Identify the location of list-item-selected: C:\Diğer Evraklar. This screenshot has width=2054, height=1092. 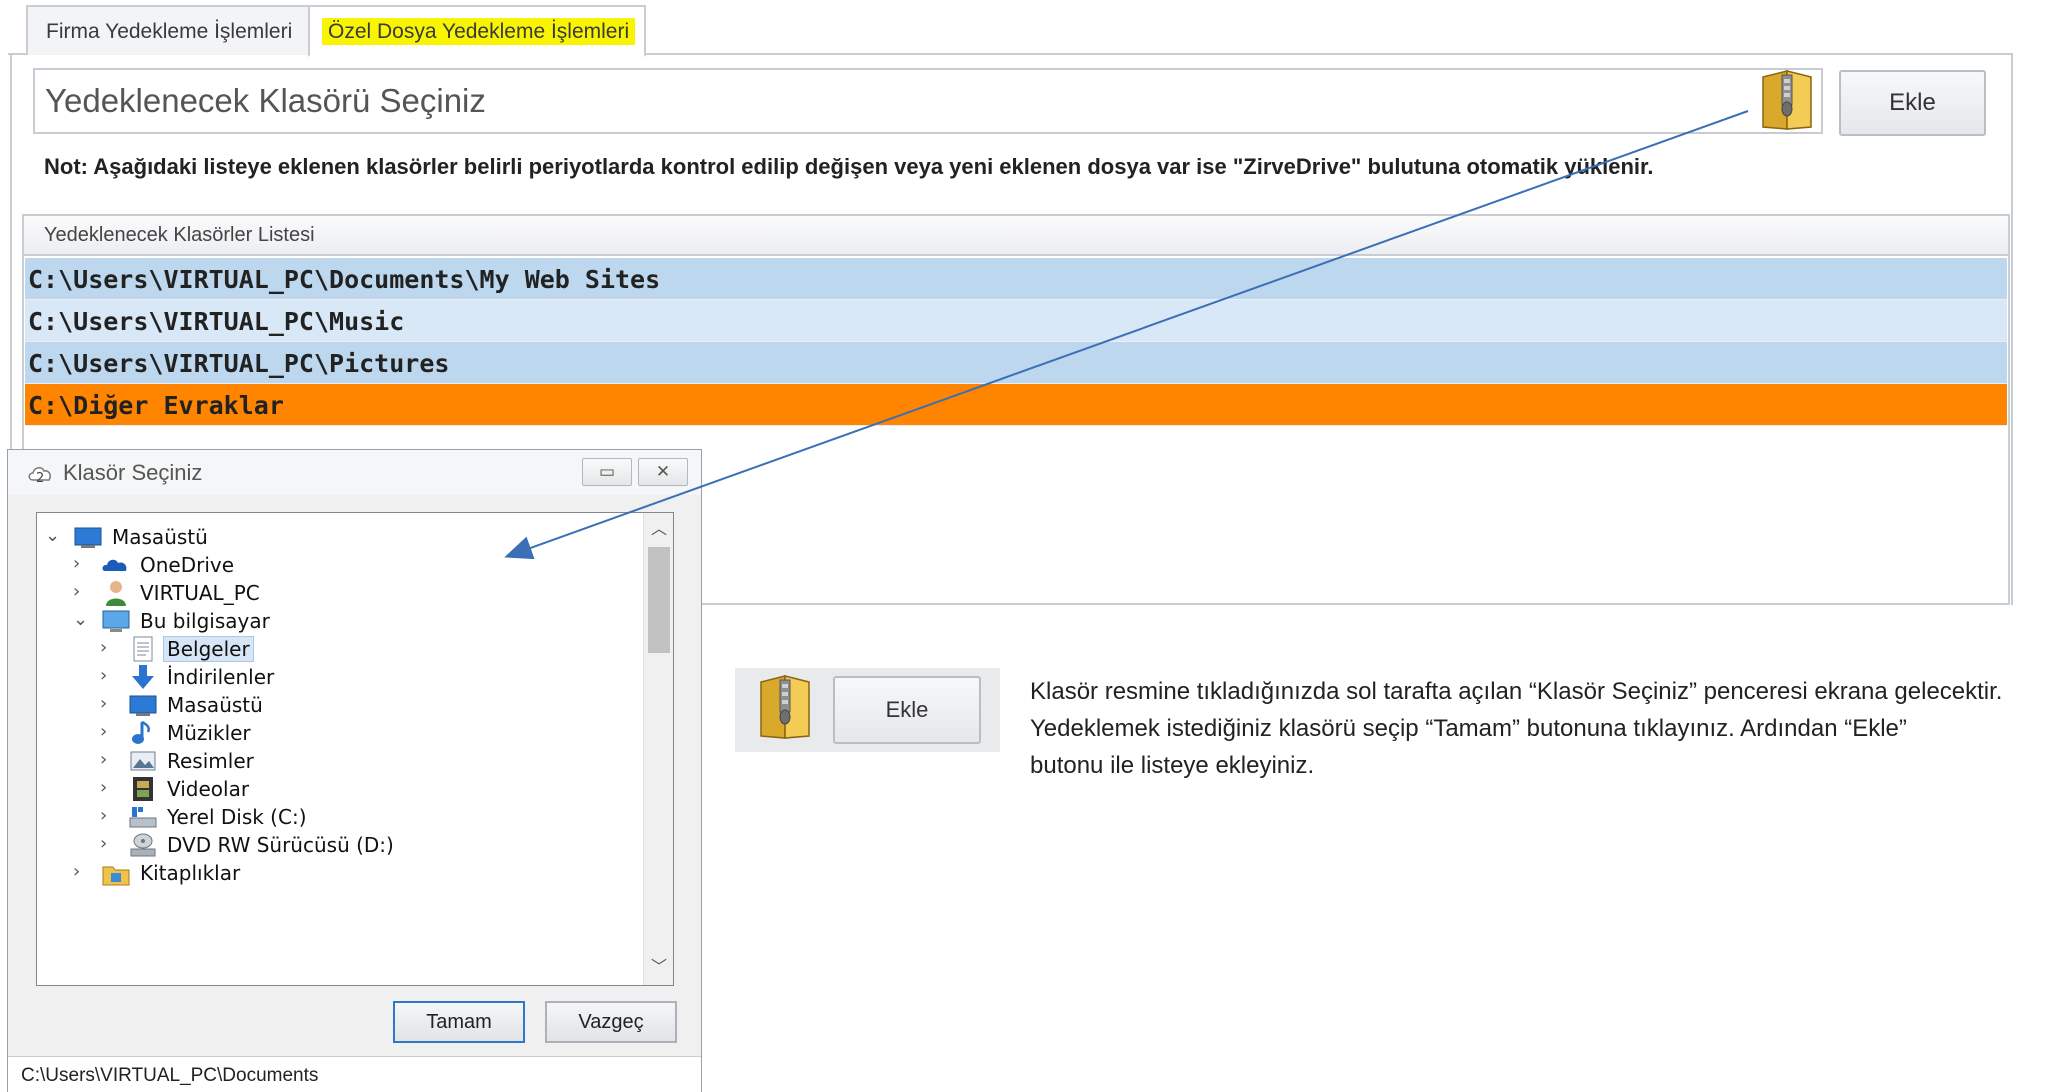
(1016, 405).